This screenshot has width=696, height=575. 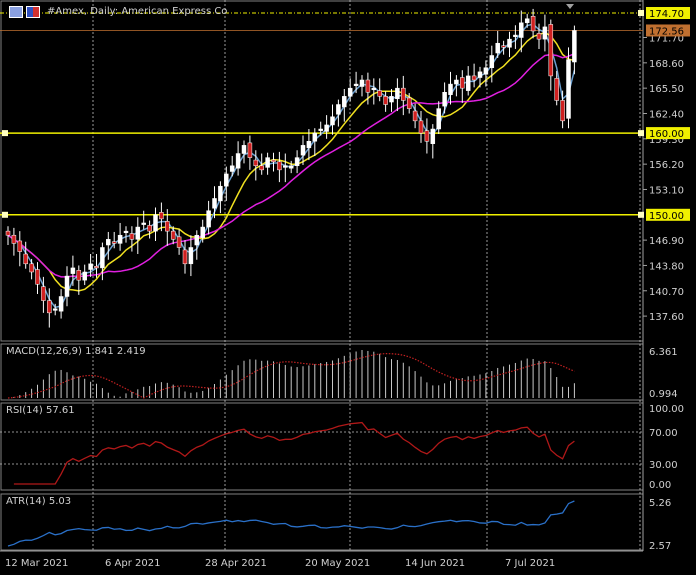 What do you see at coordinates (137, 11) in the screenshot?
I see `chart-title: #Amex, Daily: American Express Co` at bounding box center [137, 11].